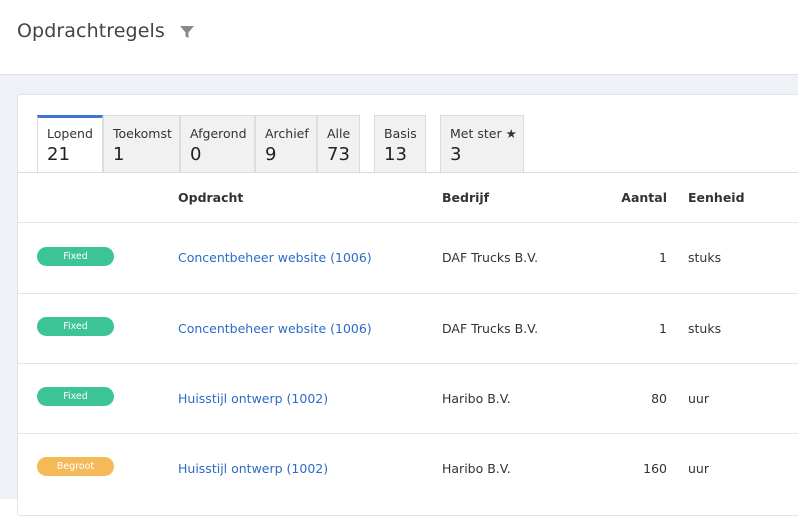 Image resolution: width=798 pixels, height=516 pixels. Describe the element at coordinates (142, 133) in the screenshot. I see `tab-label: Toekomst` at that location.